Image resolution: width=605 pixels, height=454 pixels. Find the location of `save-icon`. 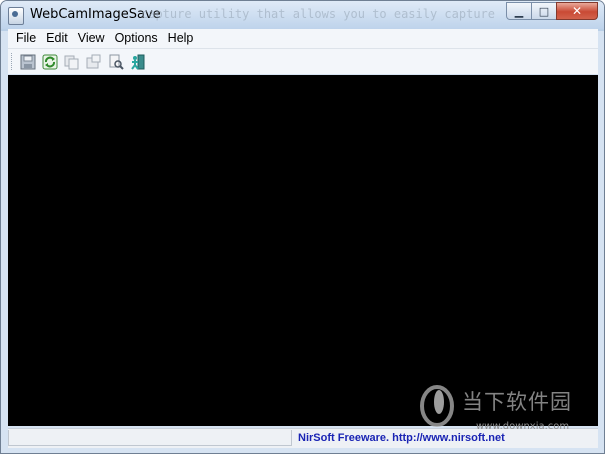

save-icon is located at coordinates (28, 61).